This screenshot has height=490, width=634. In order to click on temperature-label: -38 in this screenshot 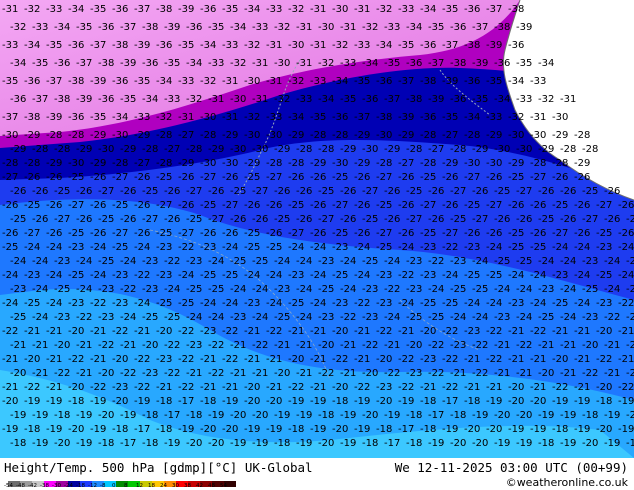, I will do `click(516, 9)`.